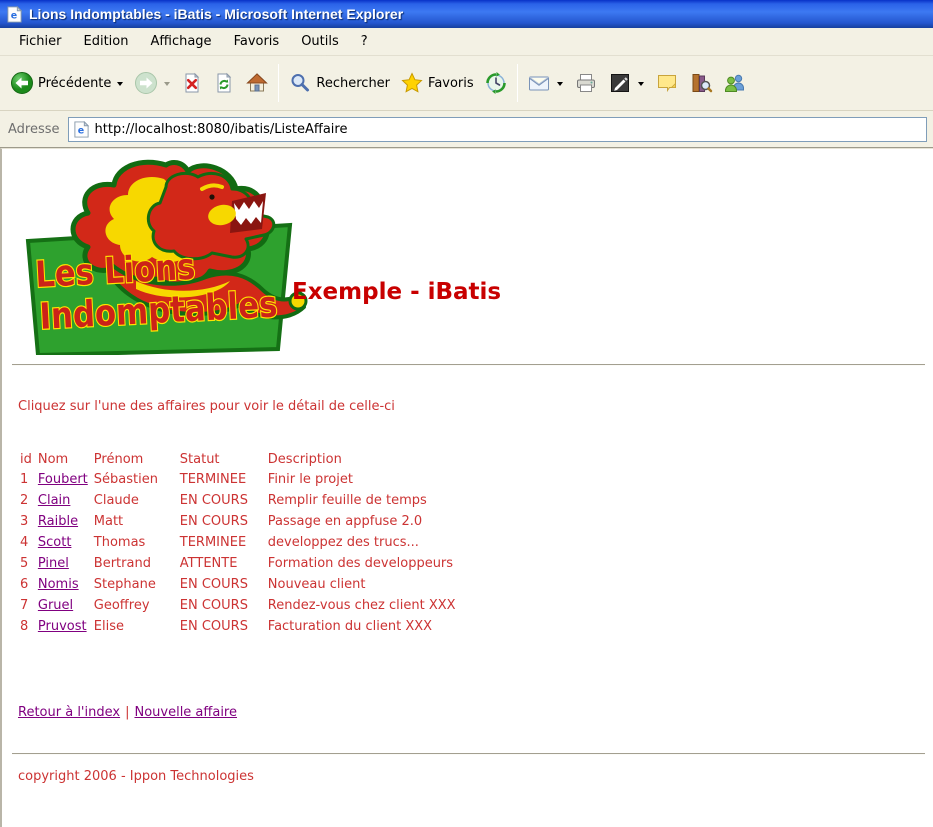  Describe the element at coordinates (108, 626) in the screenshot. I see `cell-prenom: Elise` at that location.